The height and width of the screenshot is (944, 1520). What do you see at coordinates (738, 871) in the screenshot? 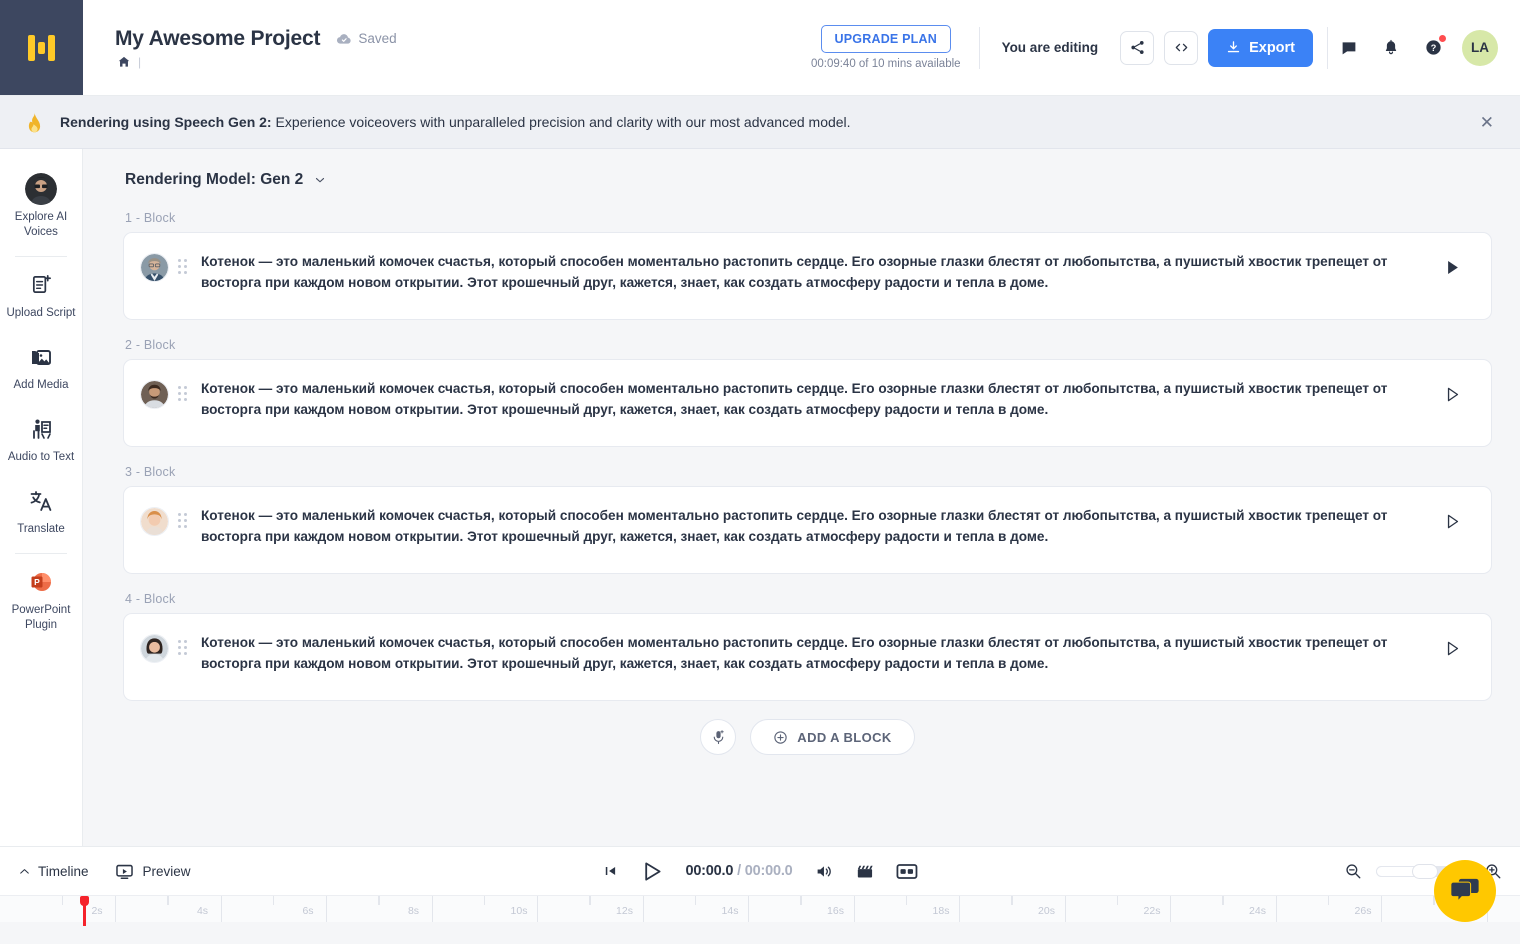
I see `time-display: 00:00.0 / 00:00.0` at bounding box center [738, 871].